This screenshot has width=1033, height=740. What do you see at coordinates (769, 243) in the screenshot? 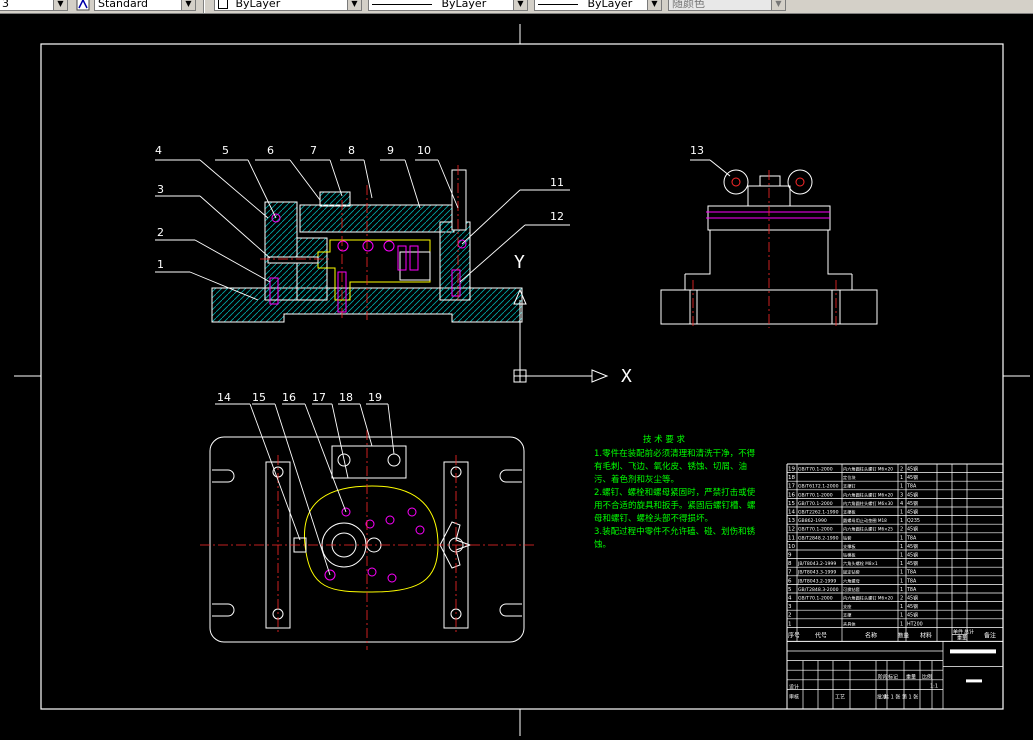
I see `side-view` at bounding box center [769, 243].